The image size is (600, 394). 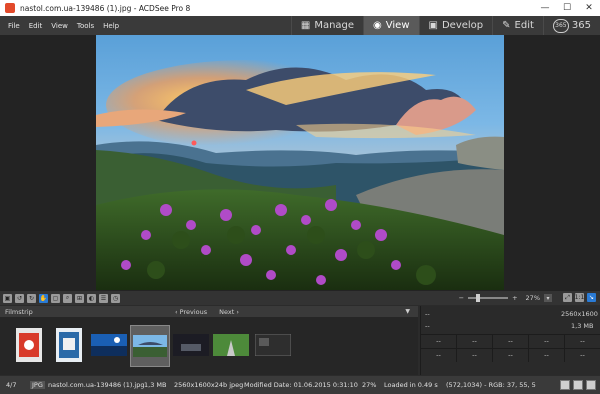 What do you see at coordinates (532, 298) in the screenshot?
I see `zoom-value: 27%` at bounding box center [532, 298].